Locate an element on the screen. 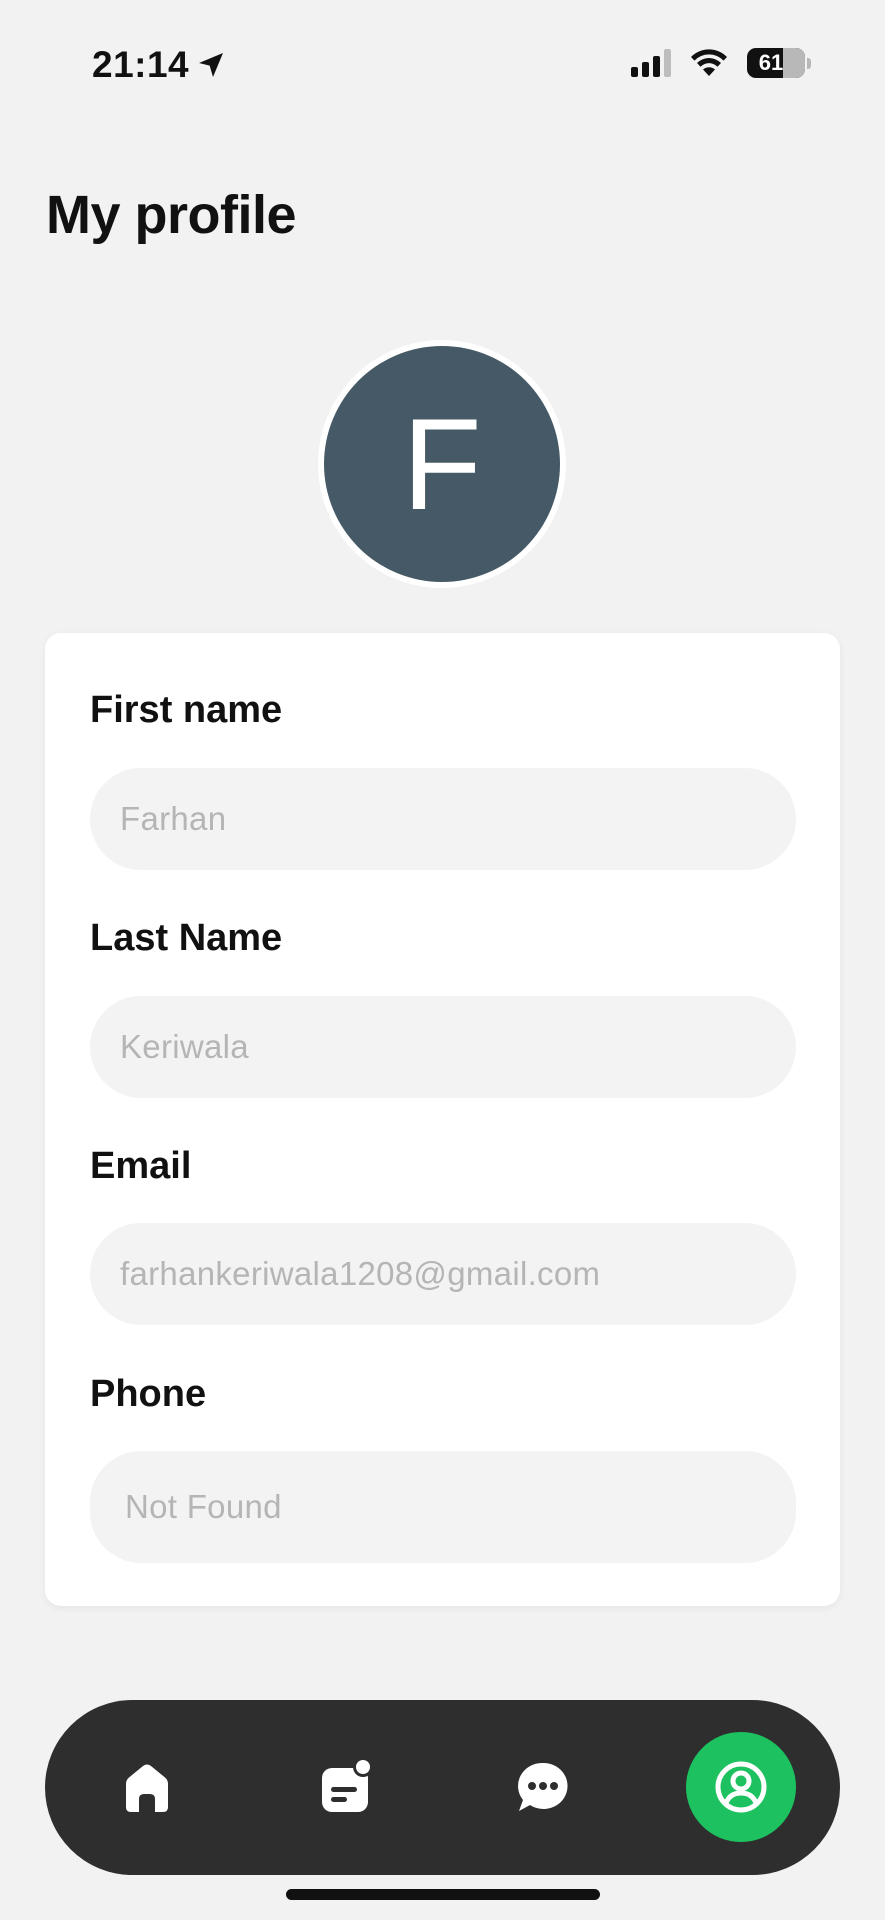 The image size is (885, 1920). battery-tip is located at coordinates (809, 63).